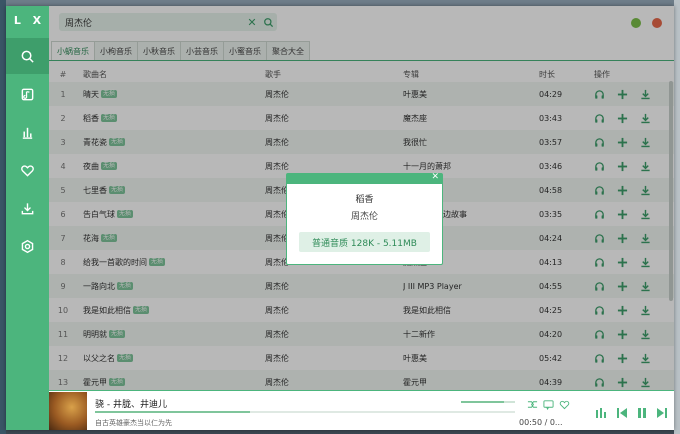 The height and width of the screenshot is (434, 680). What do you see at coordinates (677, 217) in the screenshot?
I see `desktop-edge-right` at bounding box center [677, 217].